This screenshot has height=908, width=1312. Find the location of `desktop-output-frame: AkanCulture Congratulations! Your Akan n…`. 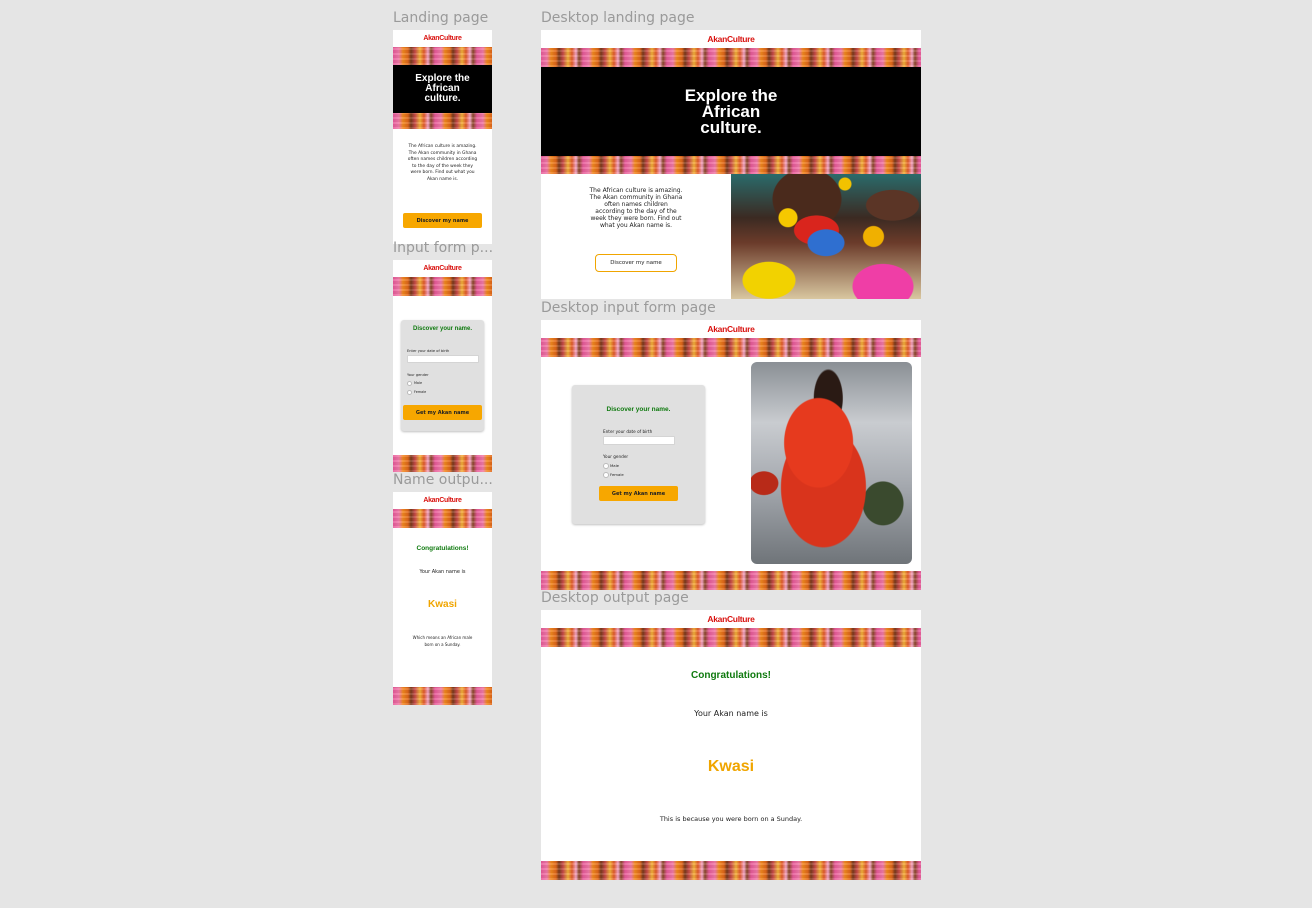

desktop-output-frame: AkanCulture Congratulations! Your Akan n… is located at coordinates (731, 745).